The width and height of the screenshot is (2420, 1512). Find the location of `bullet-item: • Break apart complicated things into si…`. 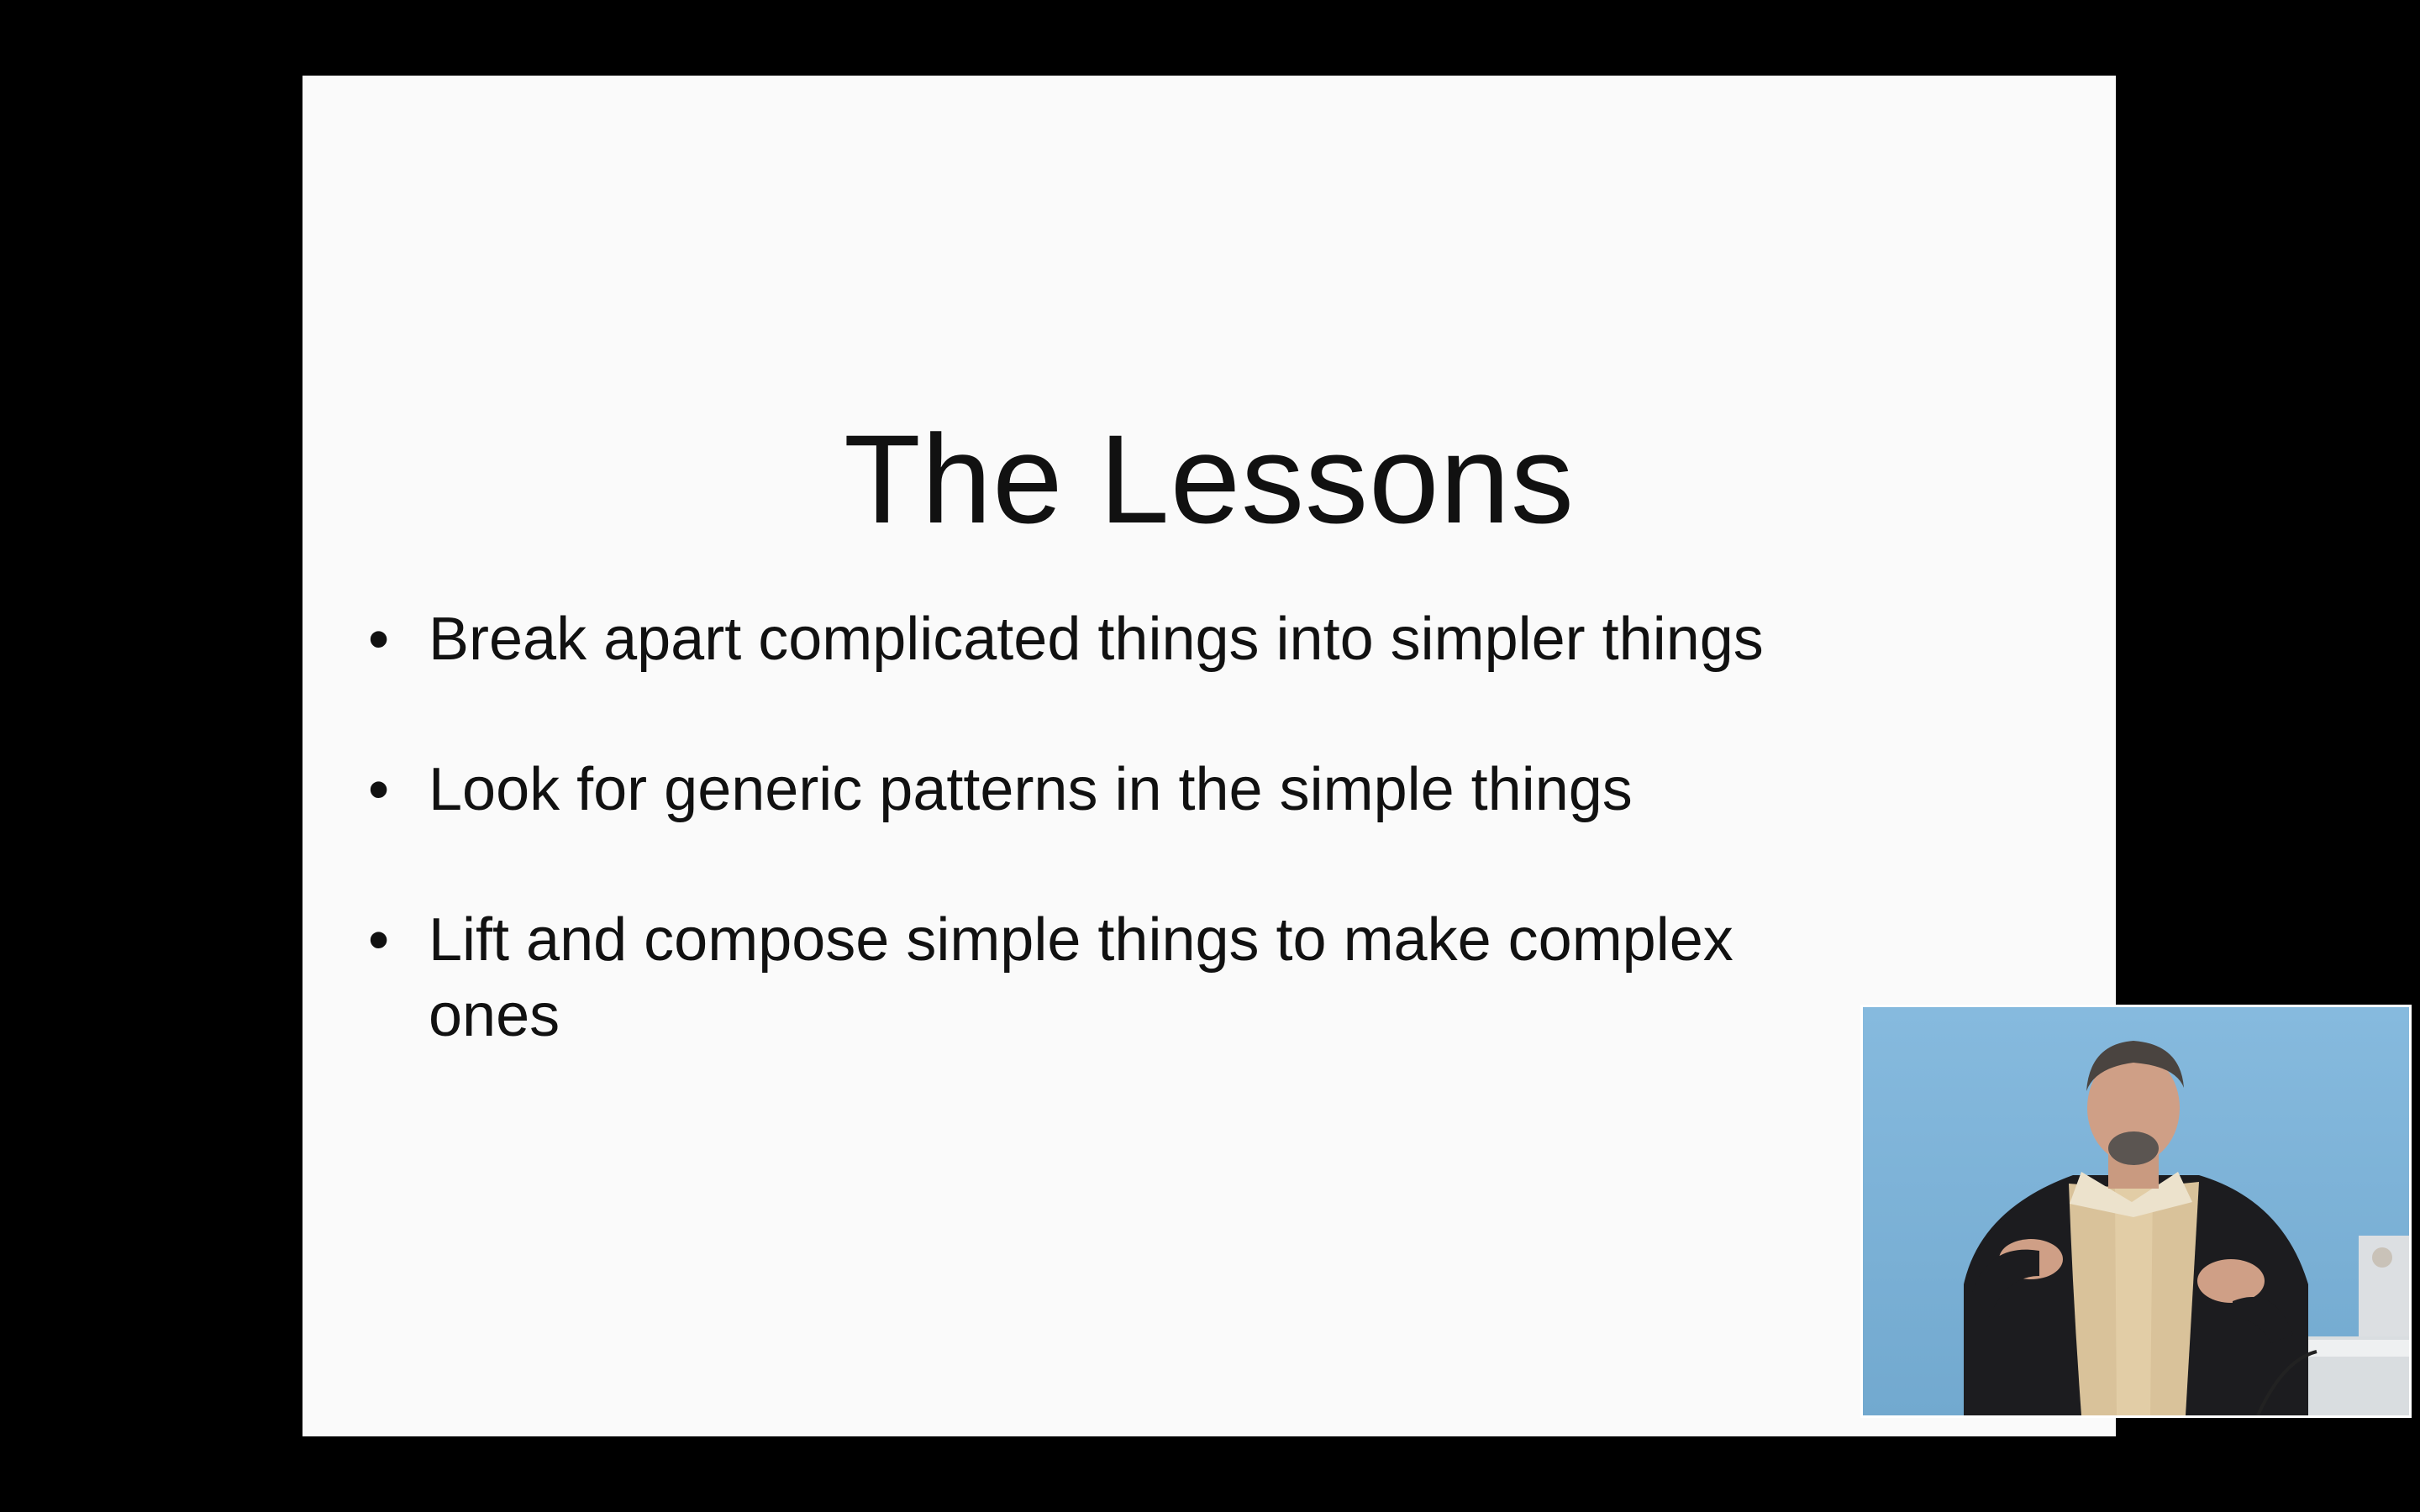

bullet-item: • Break apart complicated things into si… is located at coordinates (1188, 639).